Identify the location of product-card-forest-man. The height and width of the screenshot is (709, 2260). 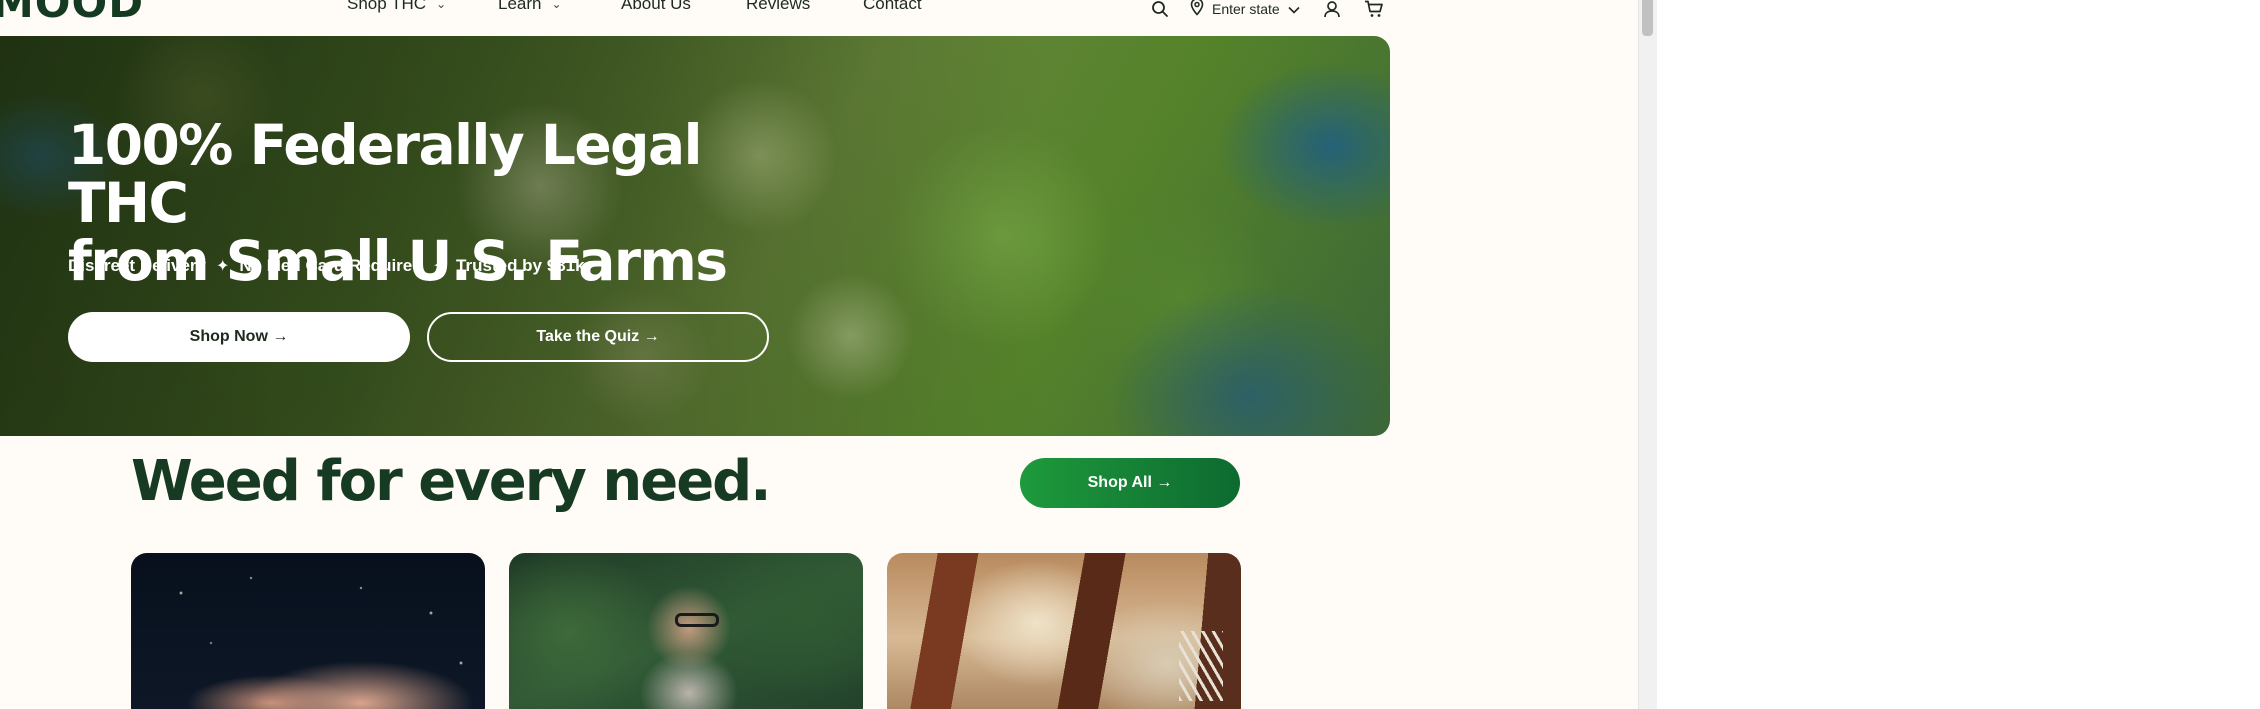
(686, 631).